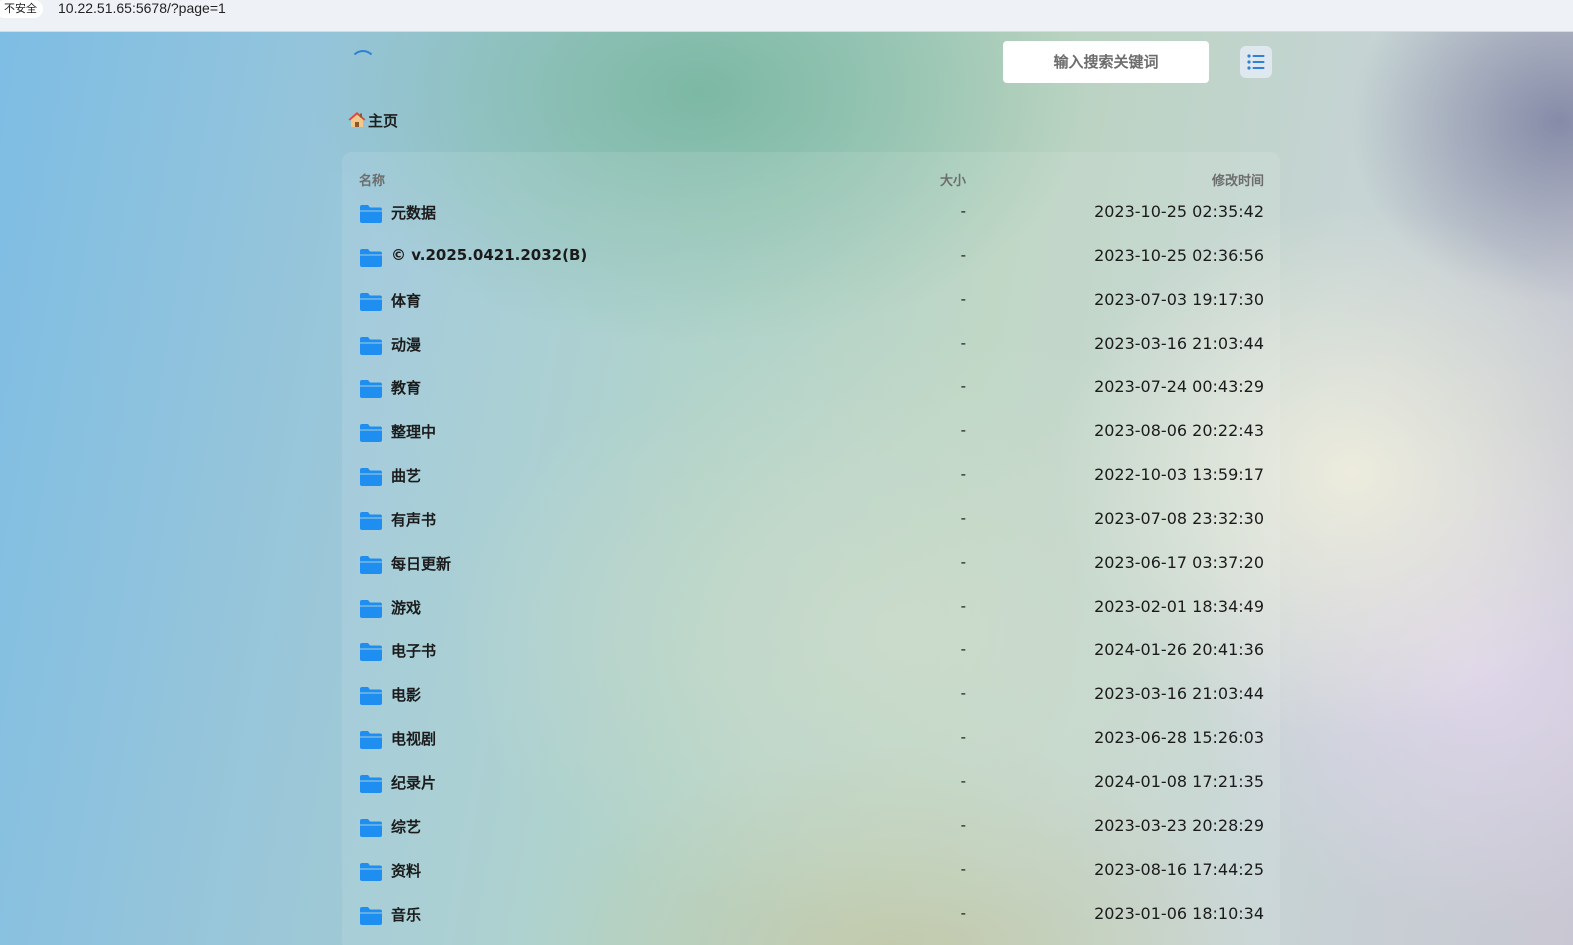 The height and width of the screenshot is (945, 1573). What do you see at coordinates (811, 437) in the screenshot?
I see `table-row: 整理中 - 2023-08-06 20:22:43` at bounding box center [811, 437].